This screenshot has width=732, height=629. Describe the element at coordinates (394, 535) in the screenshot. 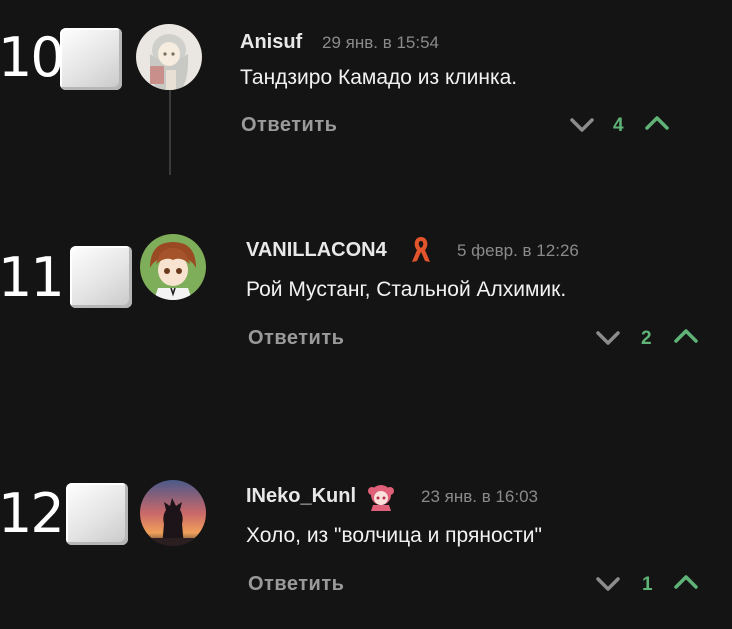

I see `comment-text: Холо, из "волчица и пряности"` at that location.